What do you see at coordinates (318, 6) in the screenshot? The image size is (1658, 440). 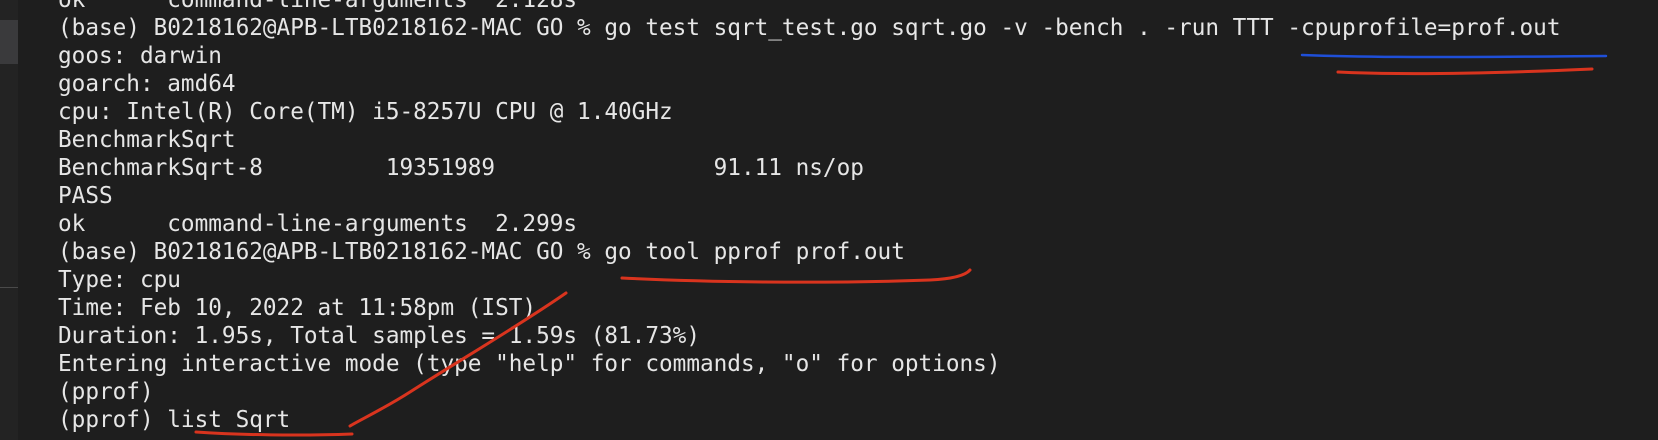 I see `terminal-line: ok command-line-arguments 2.128s` at bounding box center [318, 6].